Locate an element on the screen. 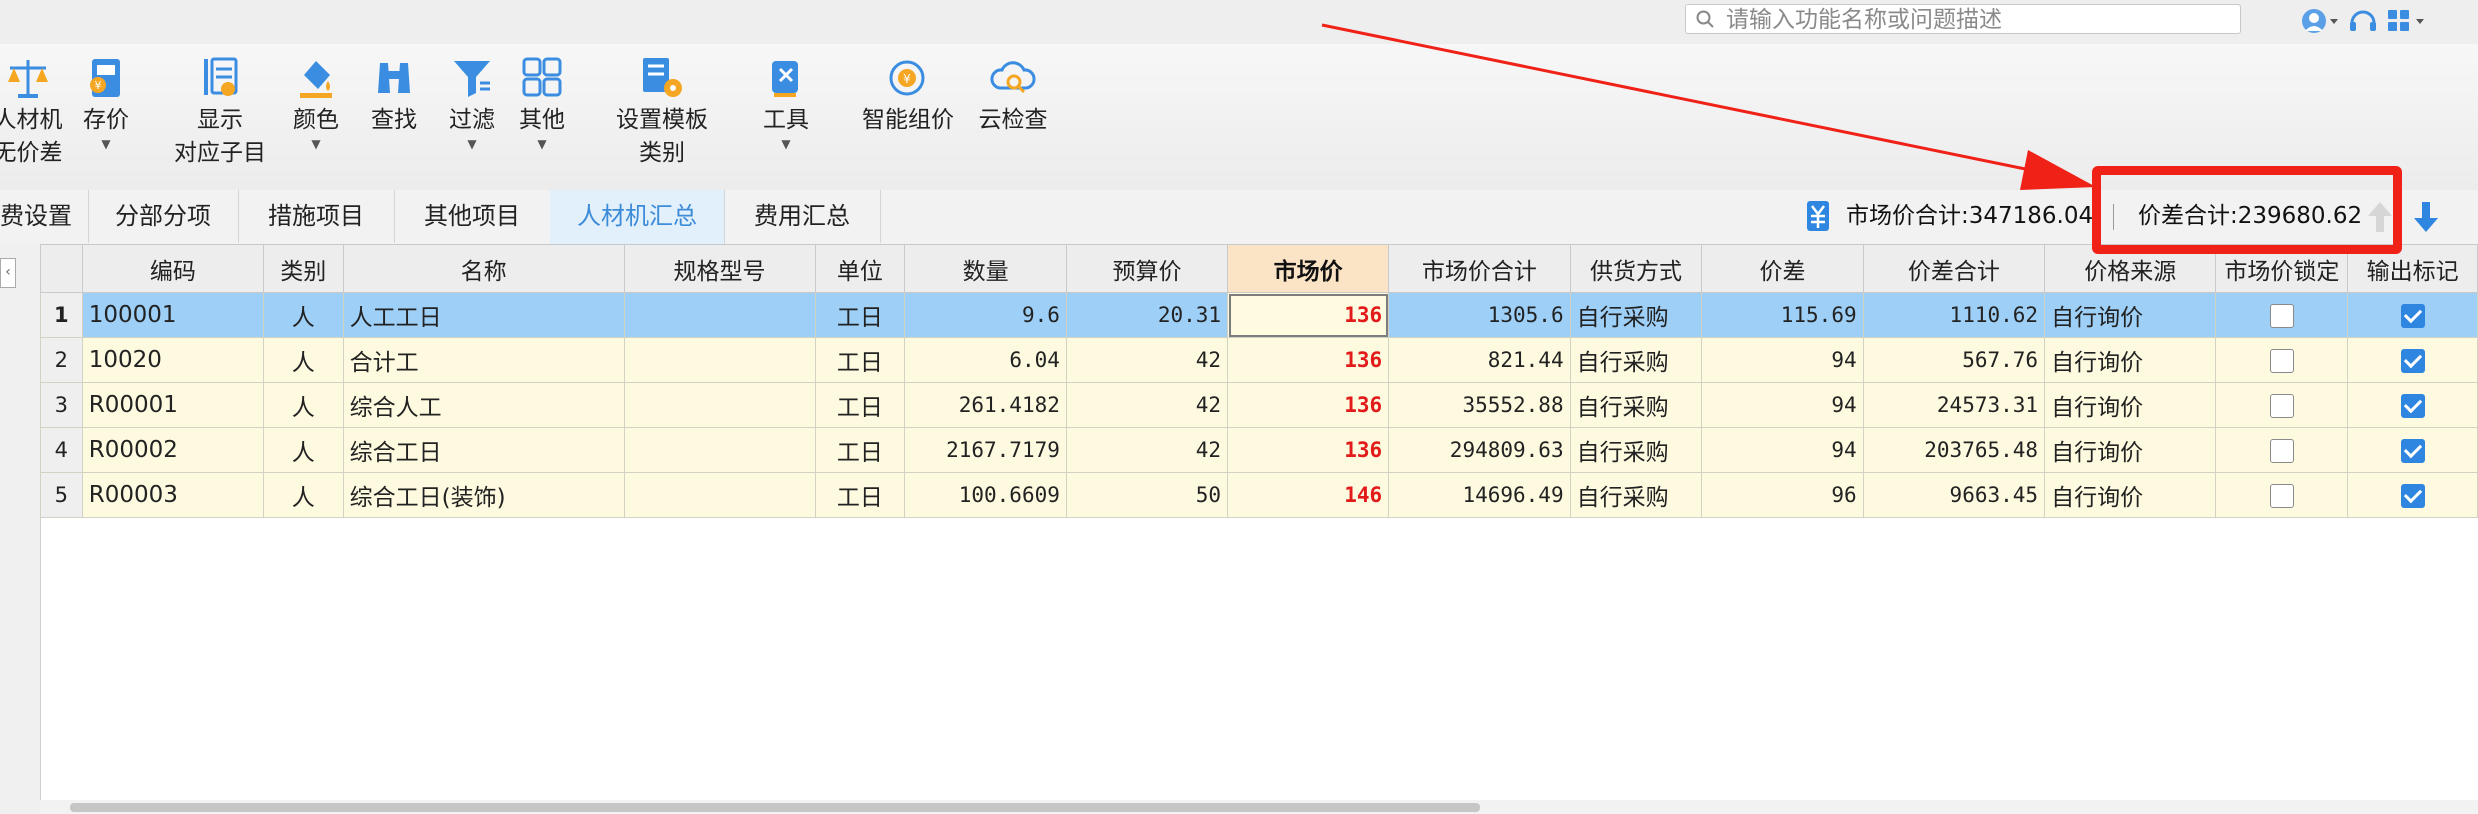 The width and height of the screenshot is (2478, 814). arrow-down-icon is located at coordinates (2426, 219).